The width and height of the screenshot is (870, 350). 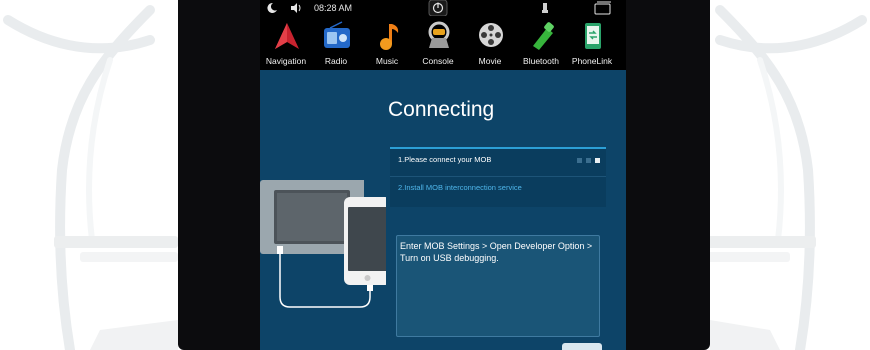 I want to click on usb-icon, so click(x=545, y=8).